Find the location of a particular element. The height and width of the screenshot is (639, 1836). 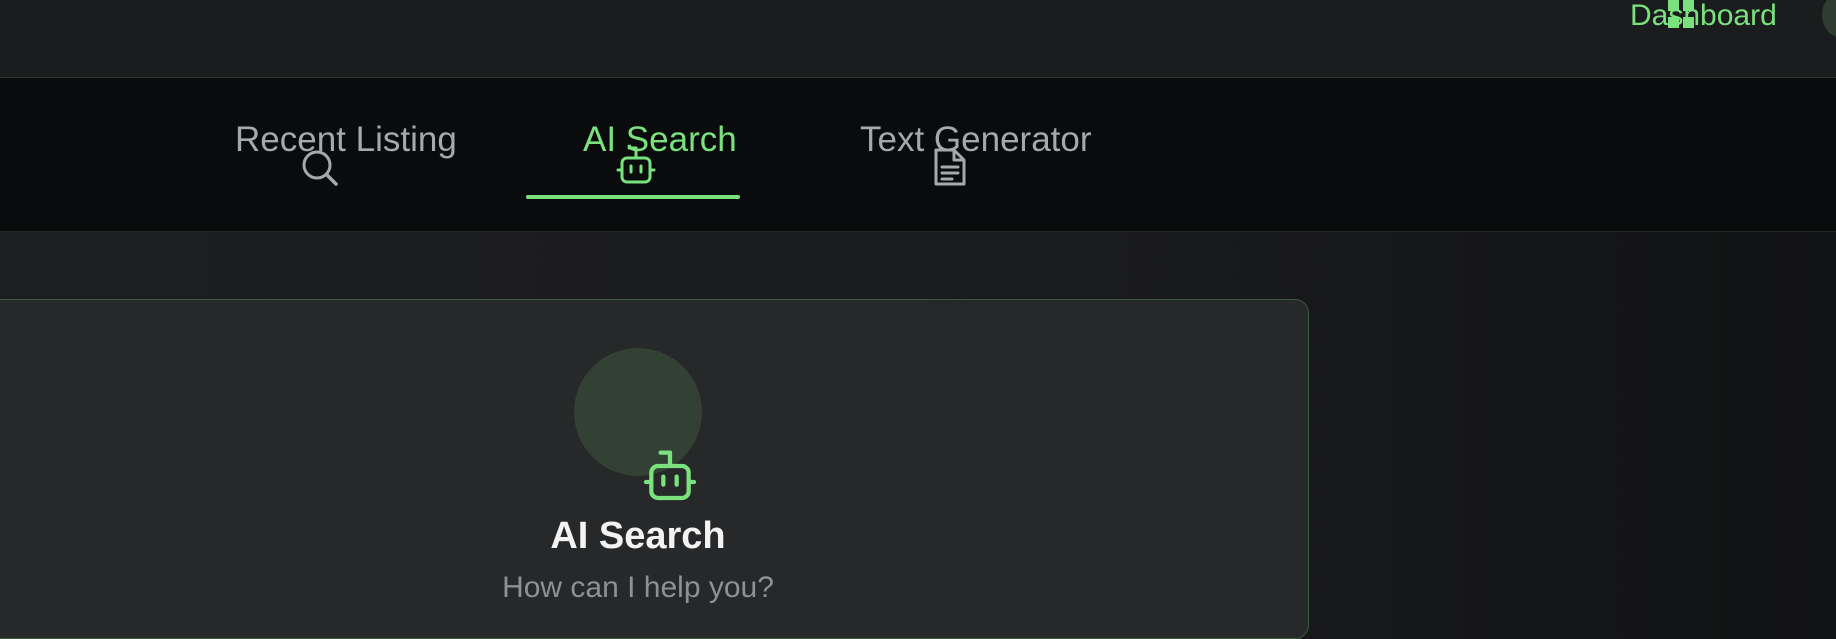

top-navbar: Dashboard is located at coordinates (918, 39).